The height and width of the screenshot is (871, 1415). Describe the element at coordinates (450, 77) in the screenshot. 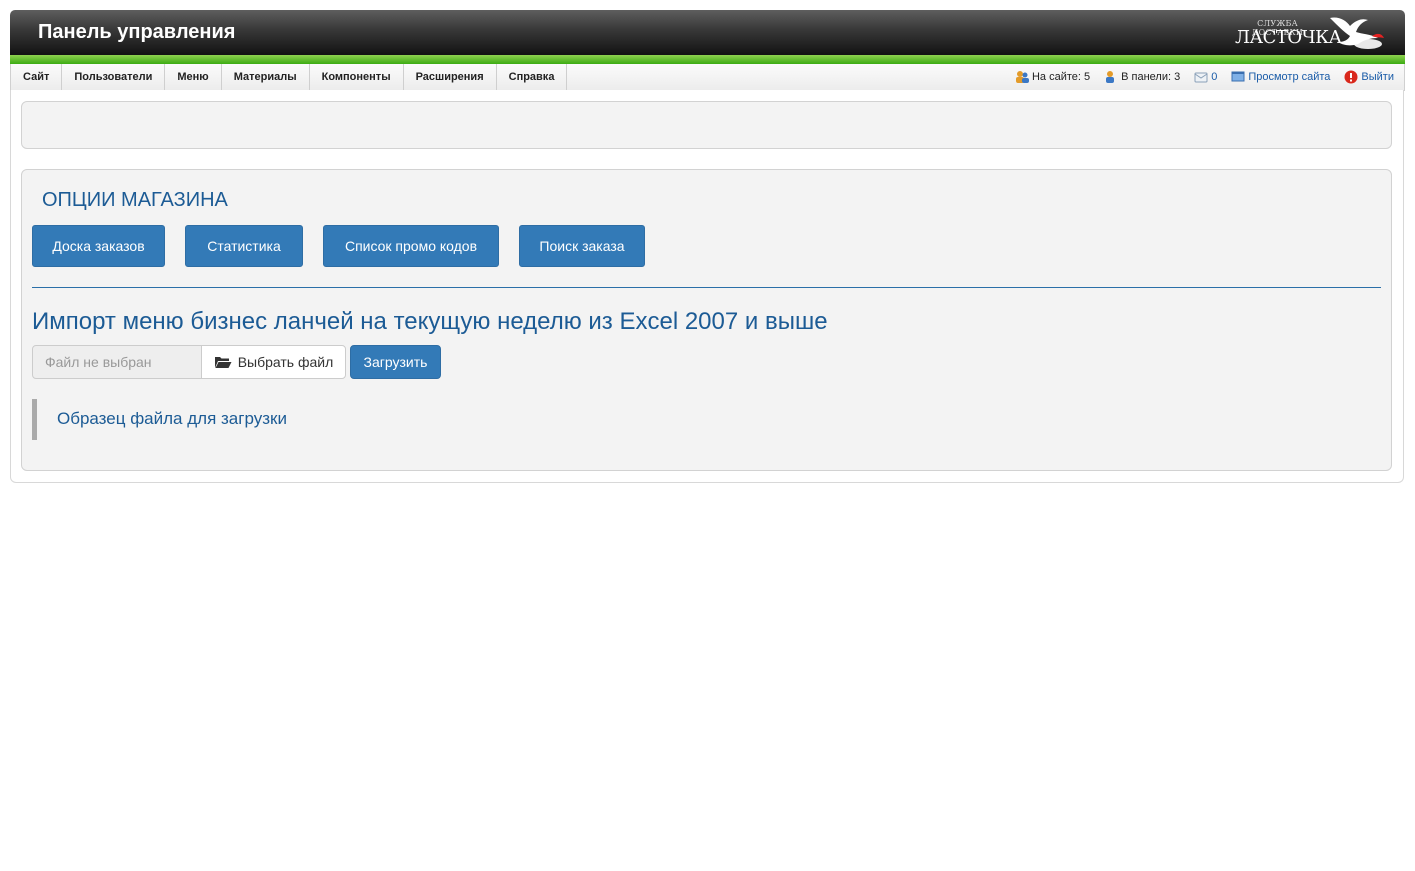

I see `menu-item-extensions: Расширения` at that location.